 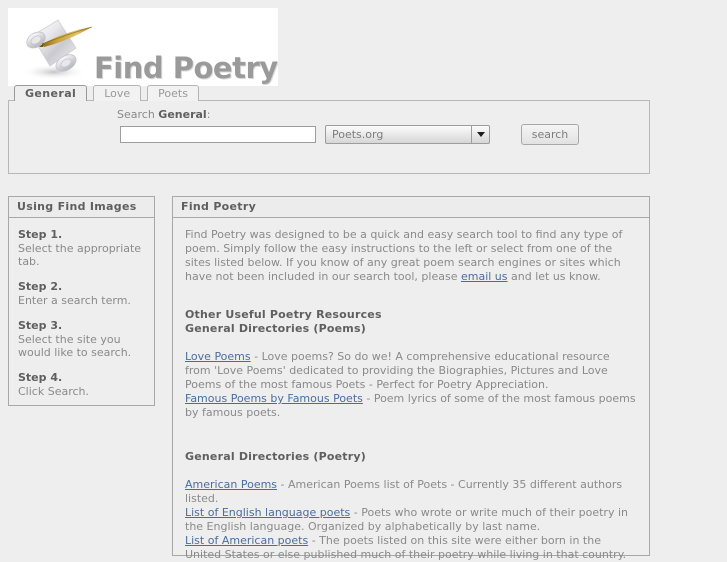 I want to click on step-title: Step 3., so click(x=40, y=325).